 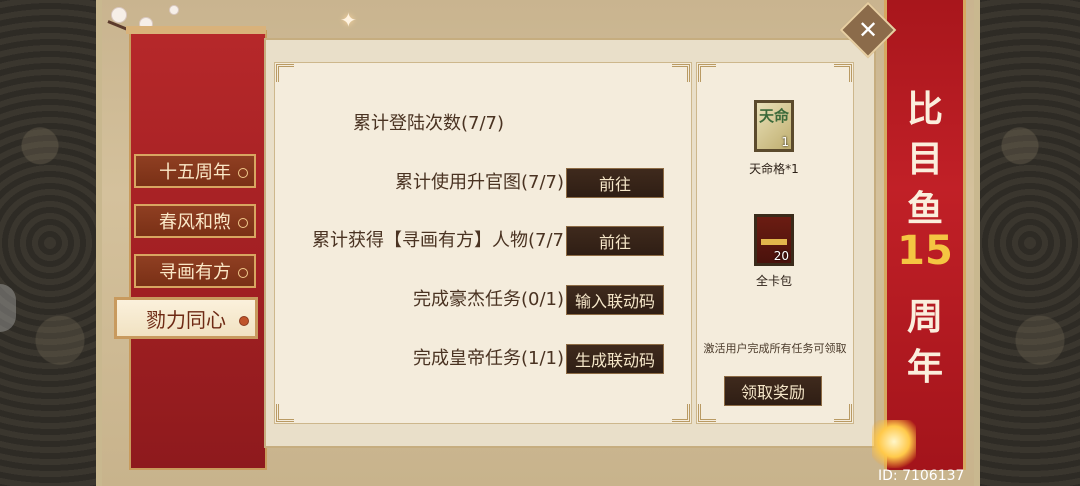 I want to click on generate-link-code-button: 生成联动码, so click(x=615, y=359).